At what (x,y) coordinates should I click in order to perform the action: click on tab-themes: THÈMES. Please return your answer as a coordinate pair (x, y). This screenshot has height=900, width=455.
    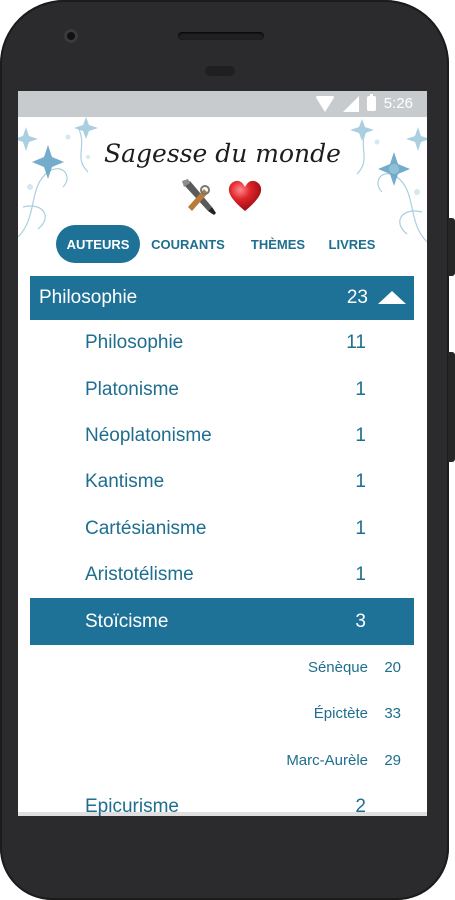
    Looking at the image, I should click on (278, 244).